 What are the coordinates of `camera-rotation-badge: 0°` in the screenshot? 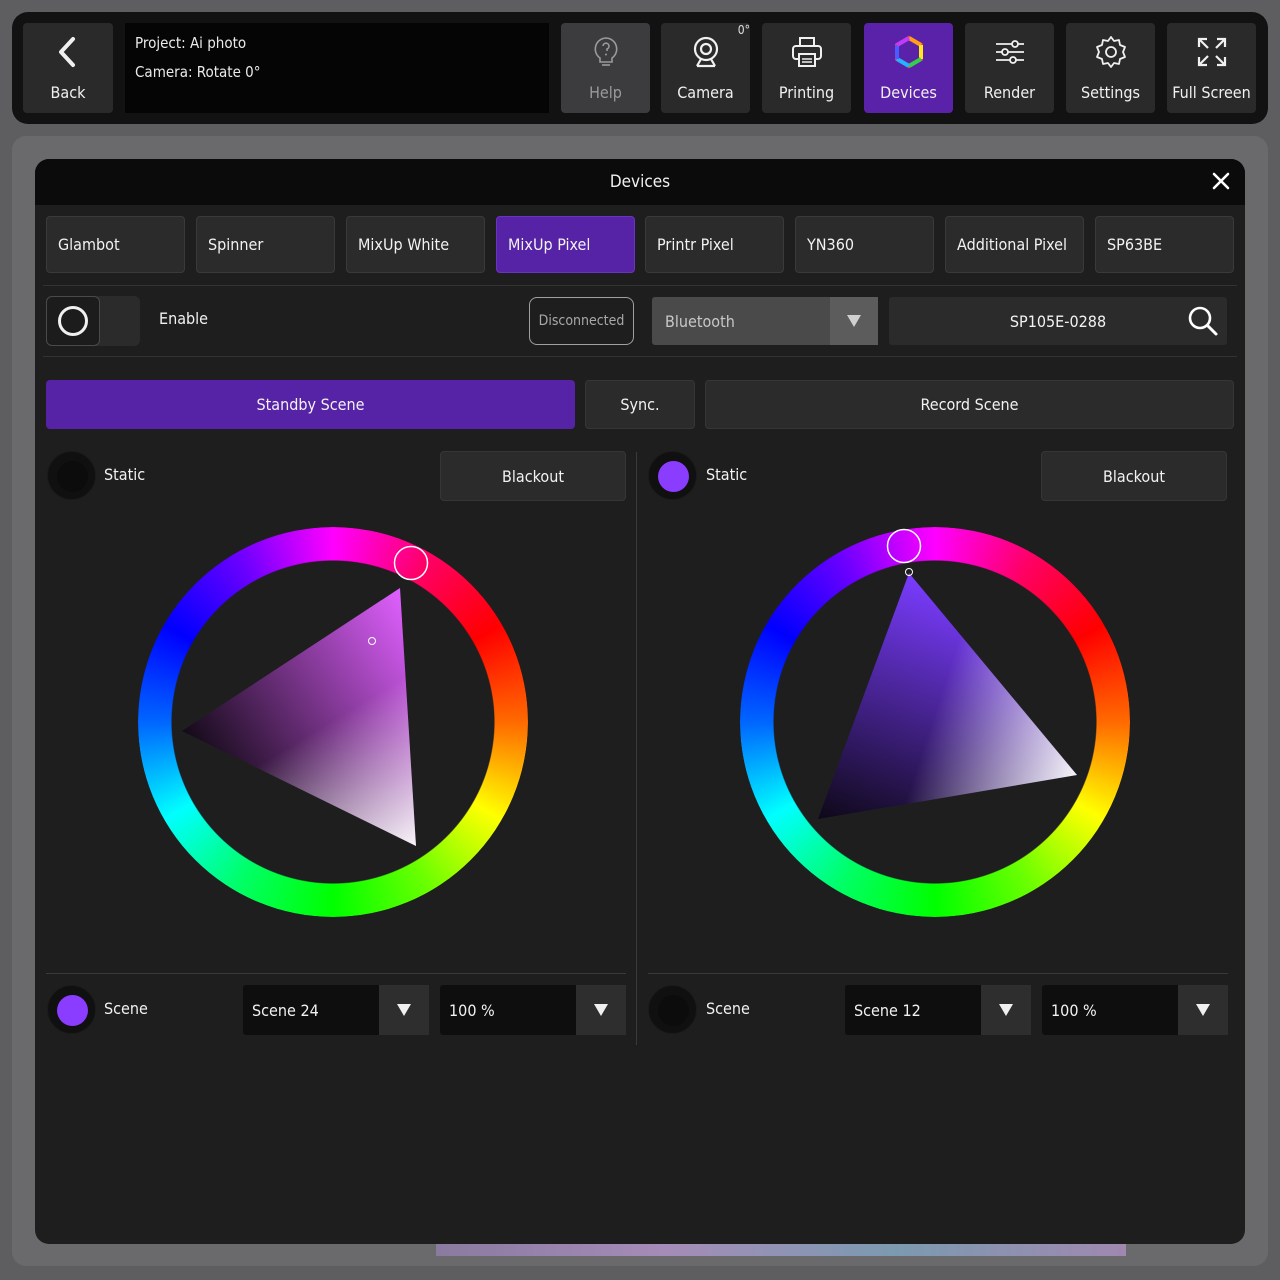 It's located at (743, 30).